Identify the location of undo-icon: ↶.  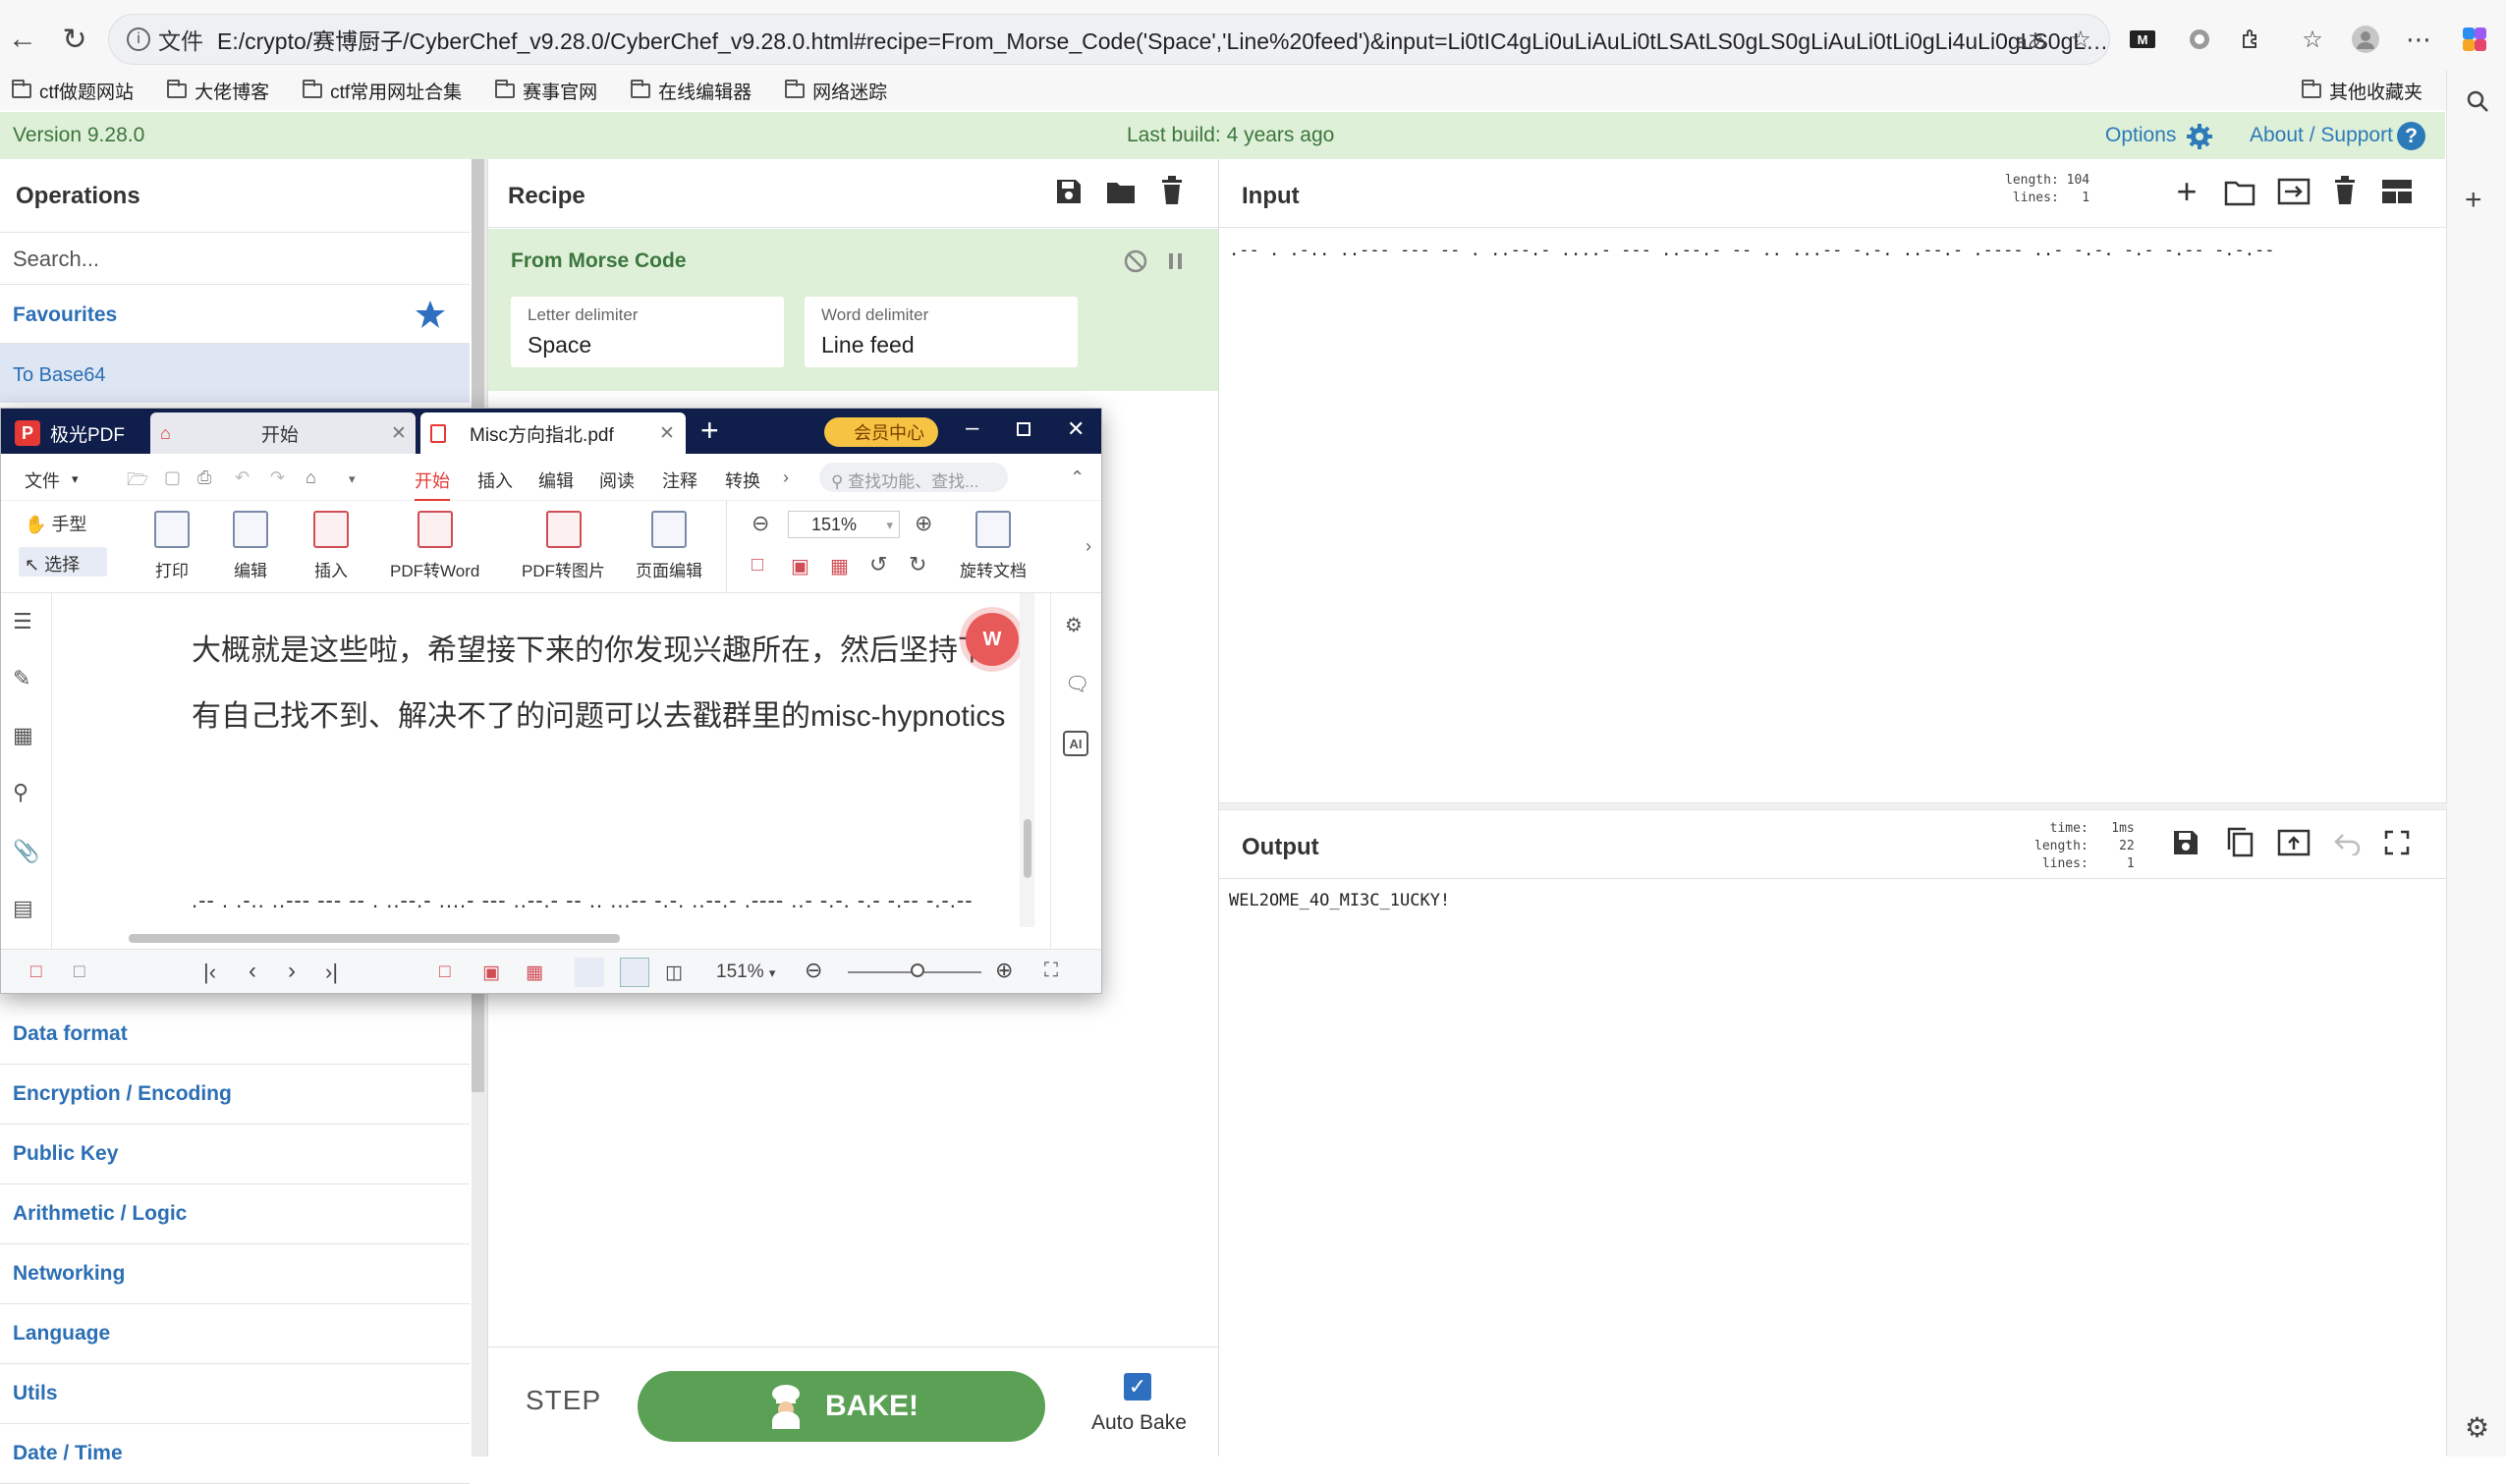
(242, 477).